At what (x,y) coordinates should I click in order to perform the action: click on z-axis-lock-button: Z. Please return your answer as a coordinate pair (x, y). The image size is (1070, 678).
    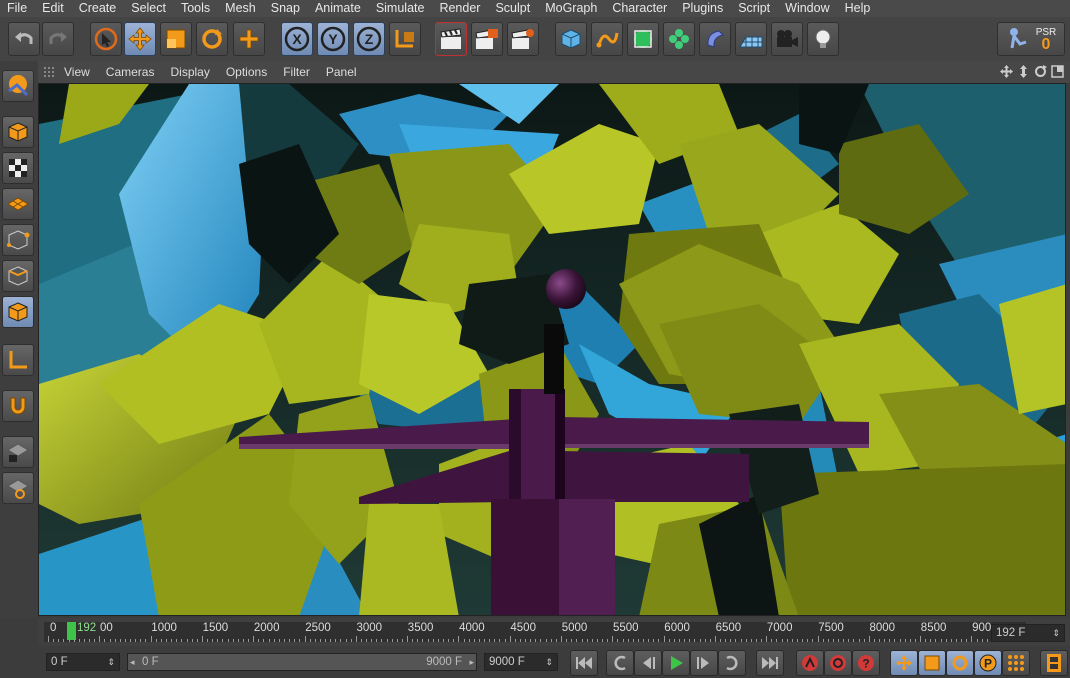
    Looking at the image, I should click on (369, 39).